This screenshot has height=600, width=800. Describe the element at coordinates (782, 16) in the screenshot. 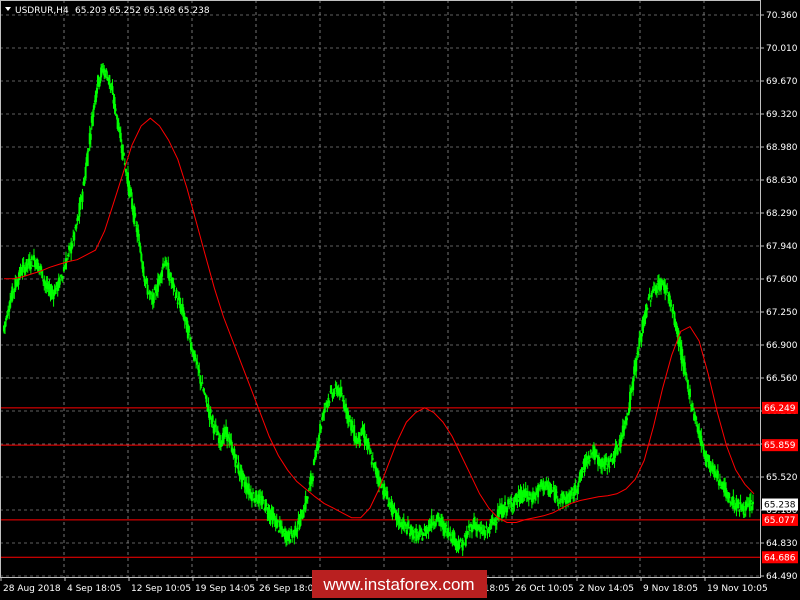

I see `y-tick-label: 70.360` at that location.